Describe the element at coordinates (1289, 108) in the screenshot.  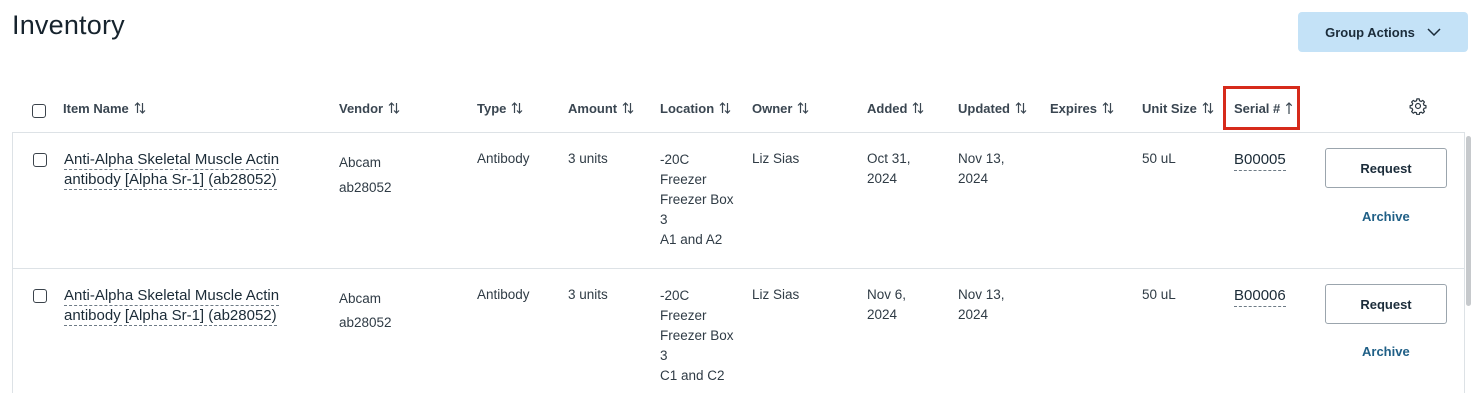
I see `sort-ascending-icon` at that location.